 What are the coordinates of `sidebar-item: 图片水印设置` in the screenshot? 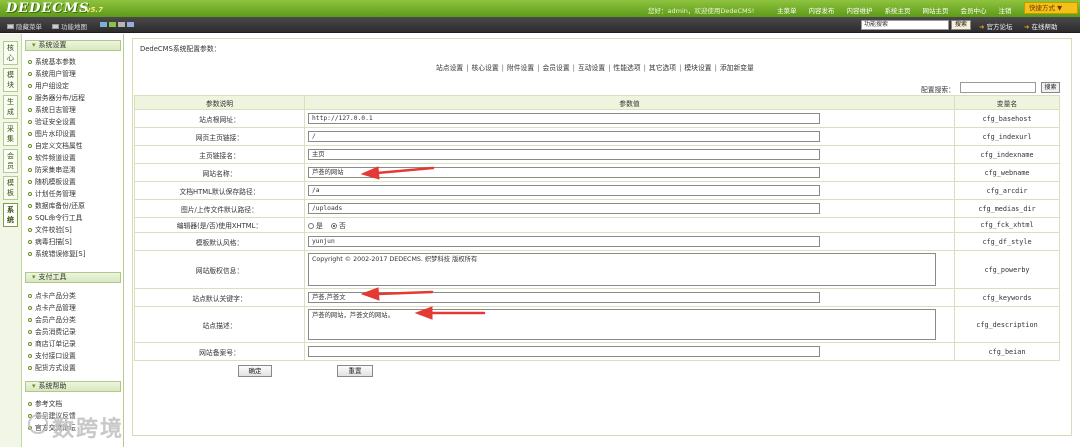 It's located at (52, 133).